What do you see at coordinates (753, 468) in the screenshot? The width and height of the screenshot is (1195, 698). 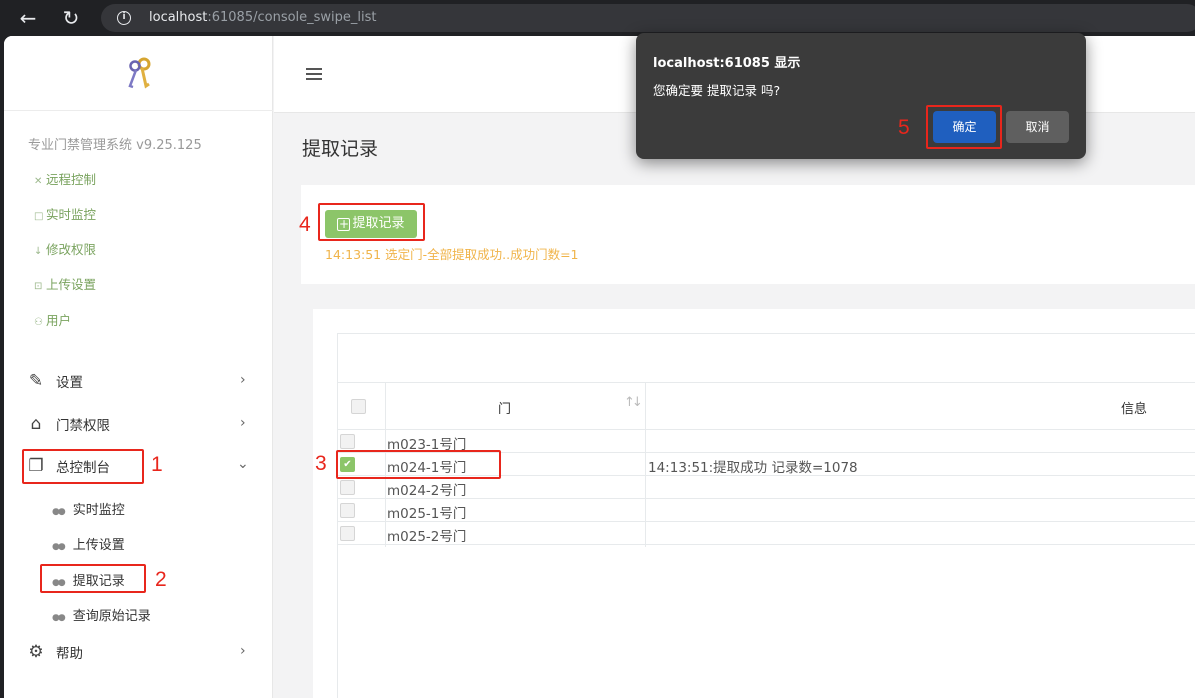 I see `door-info: 14:13:51:提取成功 记录数=1078` at bounding box center [753, 468].